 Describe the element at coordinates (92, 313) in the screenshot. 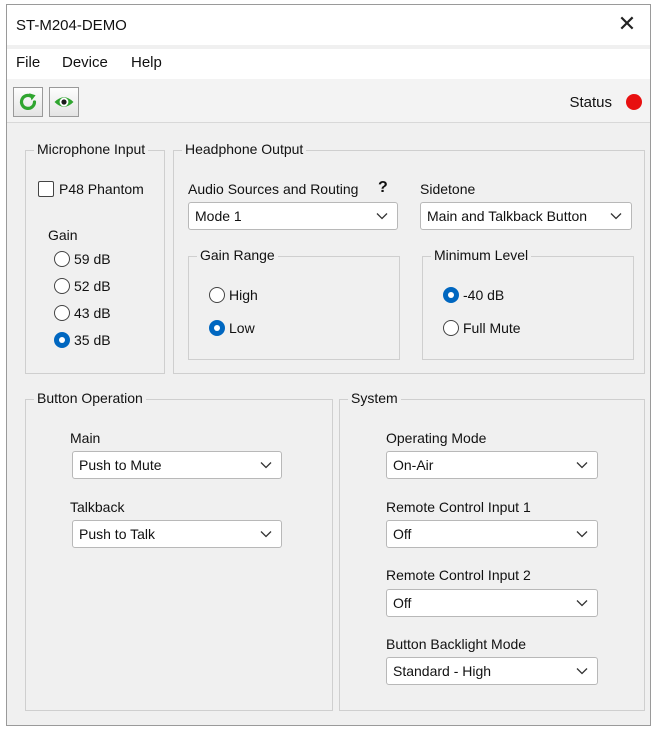

I see `gain-option-label: 43 dB` at that location.